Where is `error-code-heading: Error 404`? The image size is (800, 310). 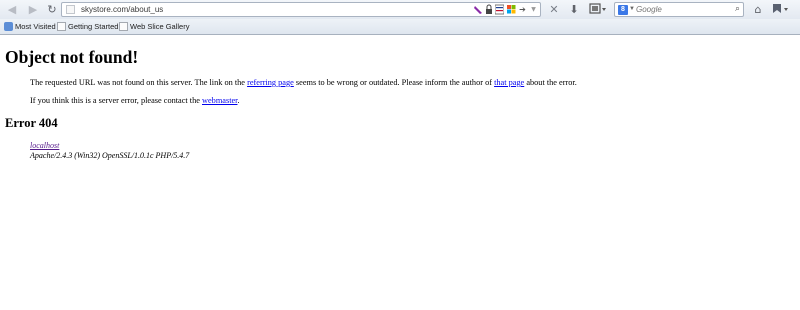 error-code-heading: Error 404 is located at coordinates (31, 123).